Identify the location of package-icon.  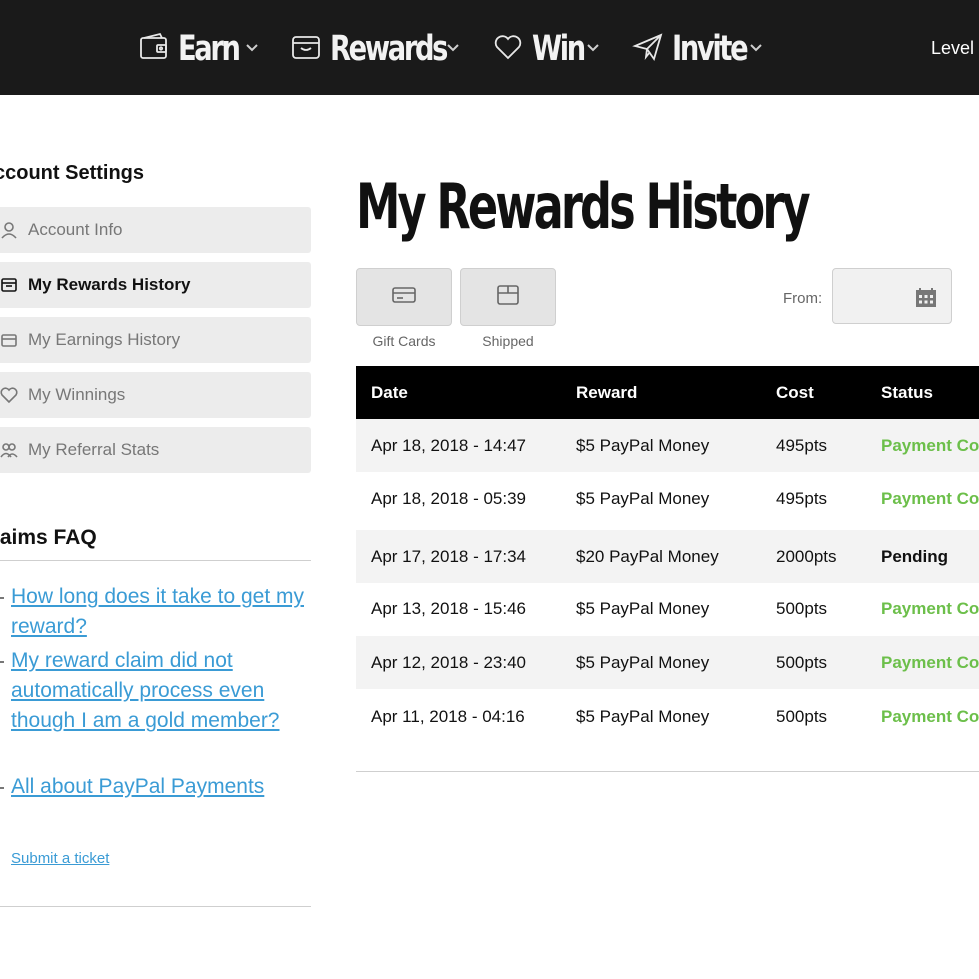
(508, 297).